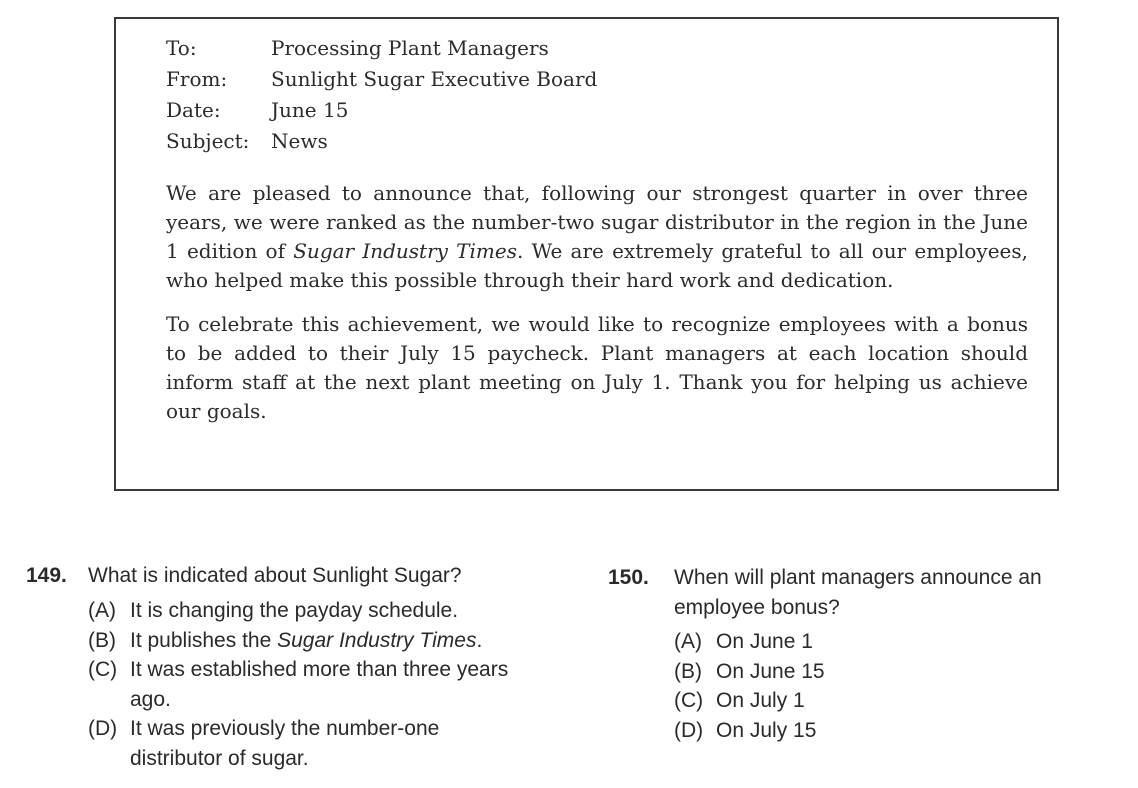  What do you see at coordinates (193, 110) in the screenshot?
I see `memo-date-label: Date:` at bounding box center [193, 110].